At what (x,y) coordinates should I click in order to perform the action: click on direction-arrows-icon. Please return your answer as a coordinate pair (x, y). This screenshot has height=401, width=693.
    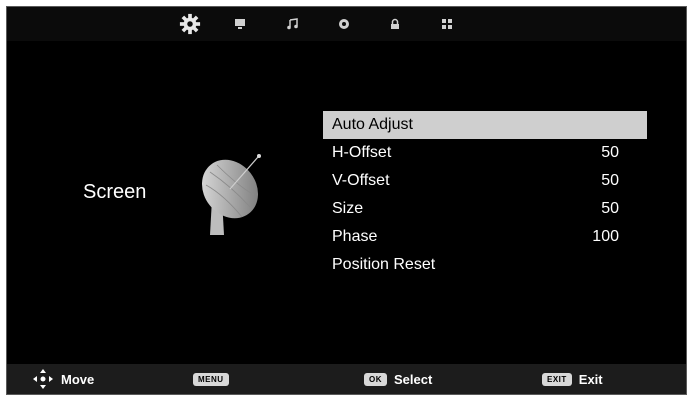
    Looking at the image, I should click on (43, 379).